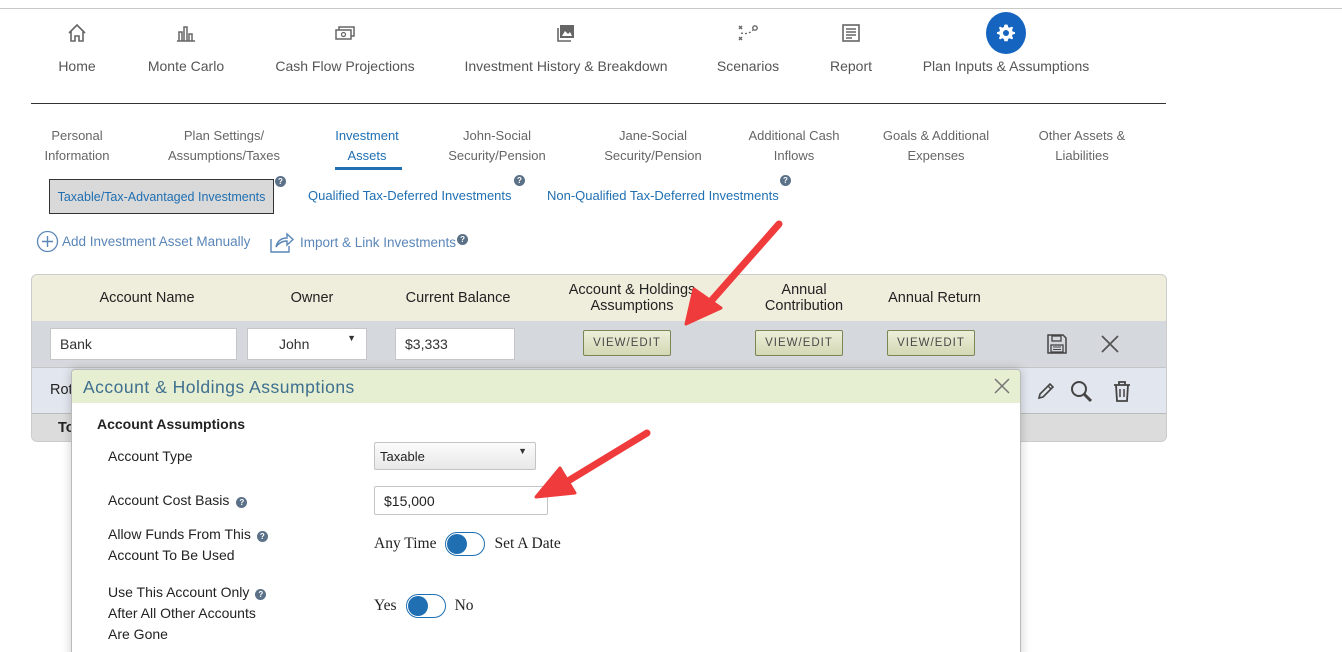 The height and width of the screenshot is (652, 1342). What do you see at coordinates (851, 33) in the screenshot?
I see `report-icon` at bounding box center [851, 33].